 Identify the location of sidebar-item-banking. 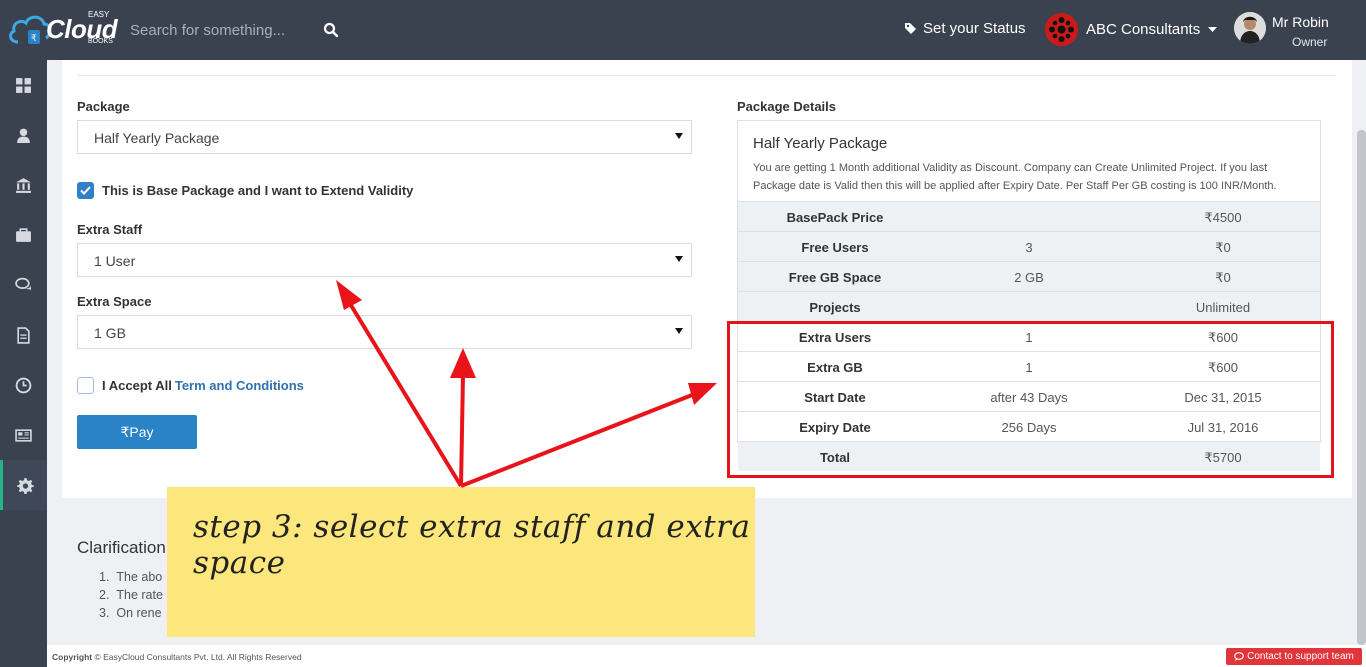
(23, 185).